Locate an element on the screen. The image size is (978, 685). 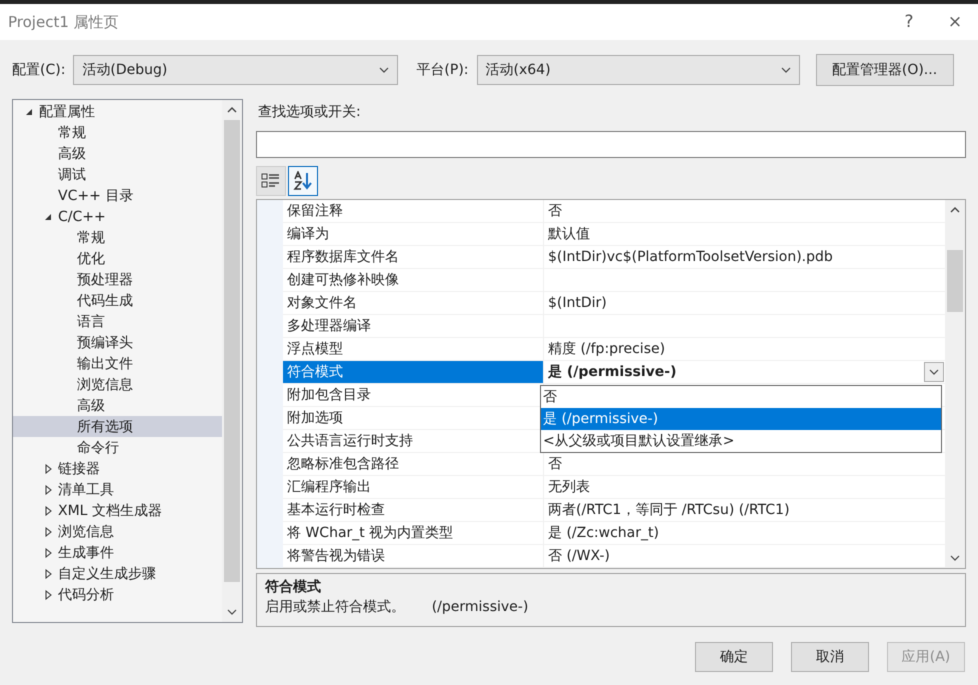
tree-item: 所有选项 is located at coordinates (117, 426).